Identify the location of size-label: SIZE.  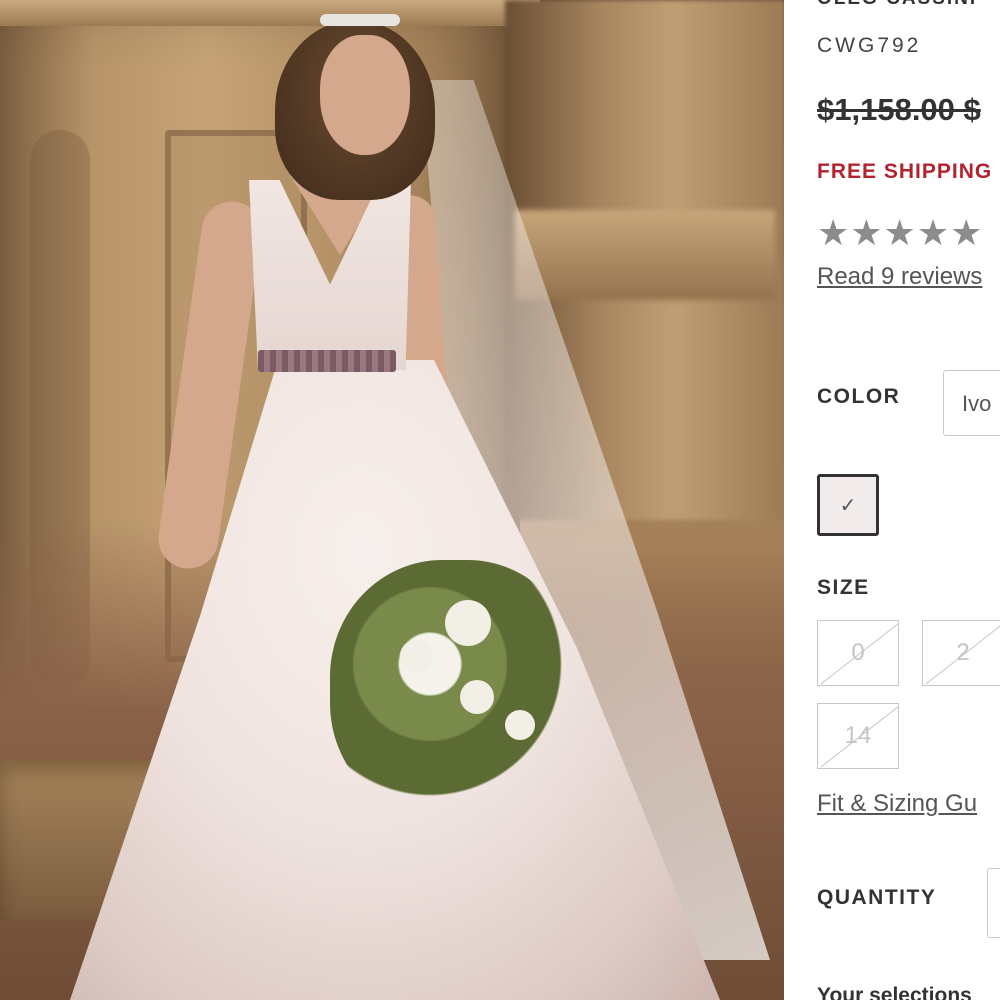
(843, 587).